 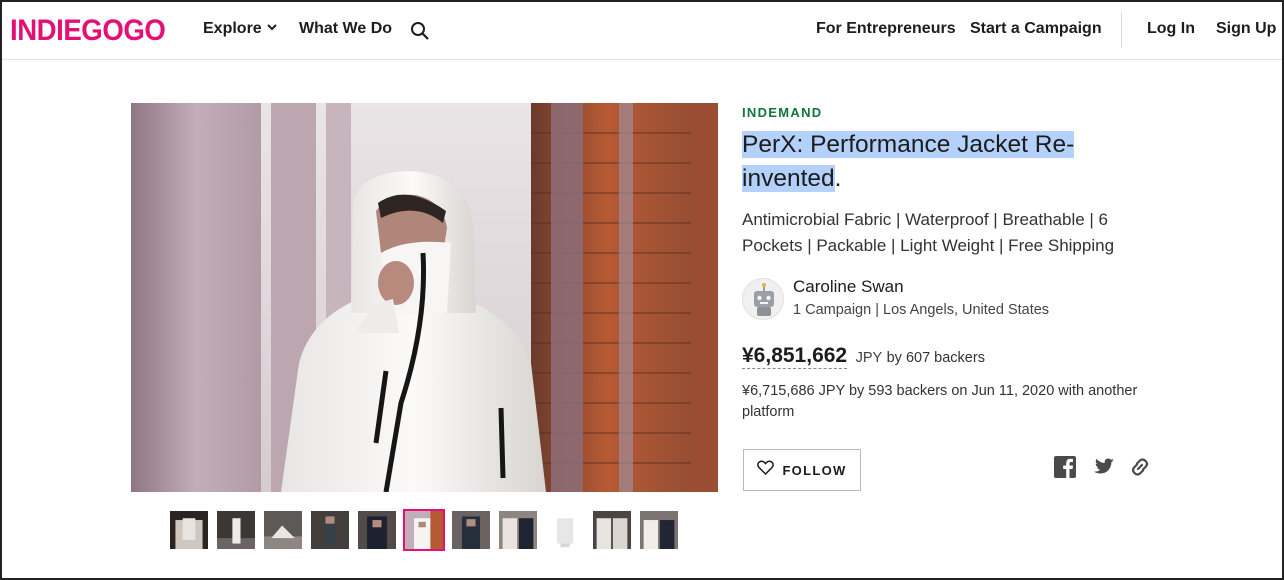 I want to click on nav-for-entrepreneurs: For Entrepreneurs, so click(x=886, y=29).